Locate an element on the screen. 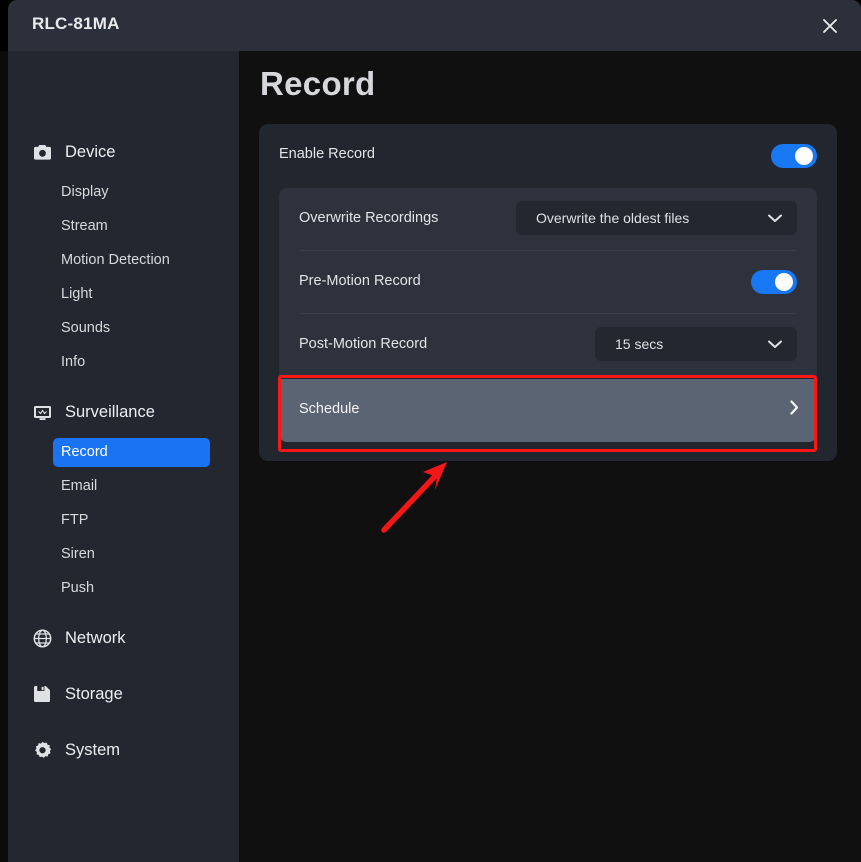 Image resolution: width=861 pixels, height=862 pixels. sidebar-group-label: Network is located at coordinates (95, 637).